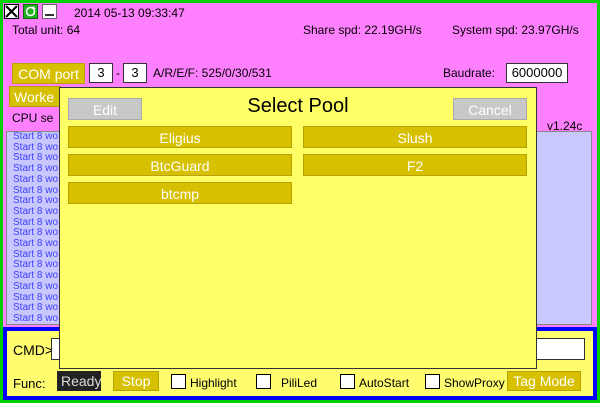 This screenshot has height=403, width=600. I want to click on datetime: 2014 05-13 09:33:47, so click(129, 13).